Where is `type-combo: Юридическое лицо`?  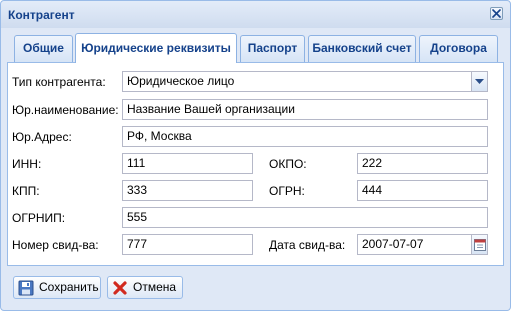
type-combo: Юридическое лицо is located at coordinates (305, 81).